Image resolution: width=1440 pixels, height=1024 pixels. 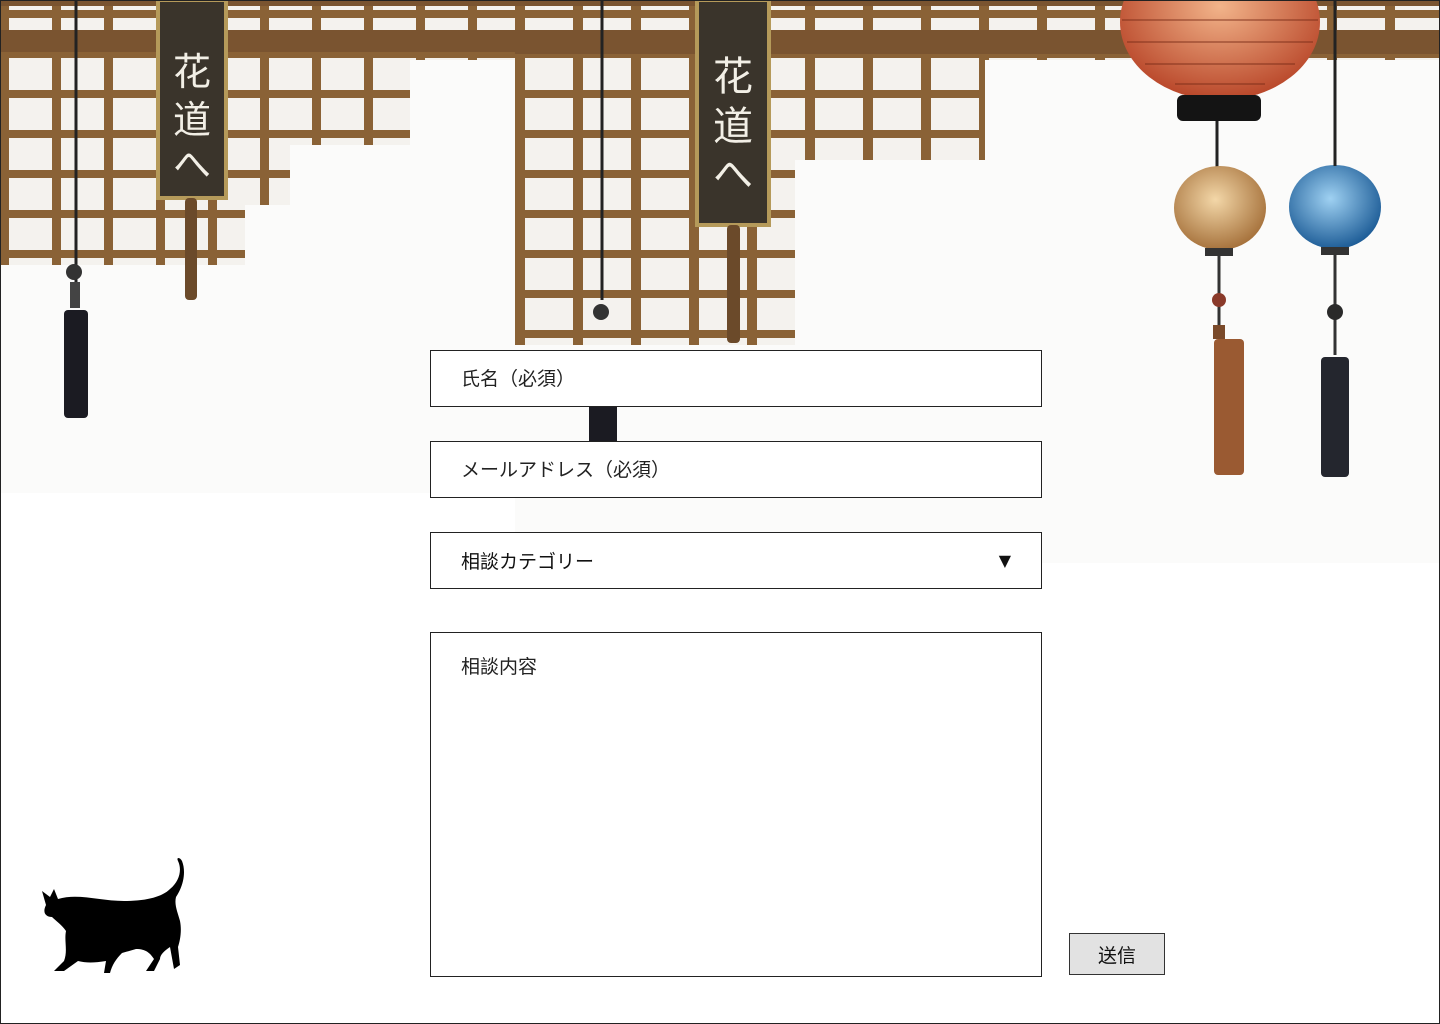 I want to click on message-field, so click(x=736, y=804).